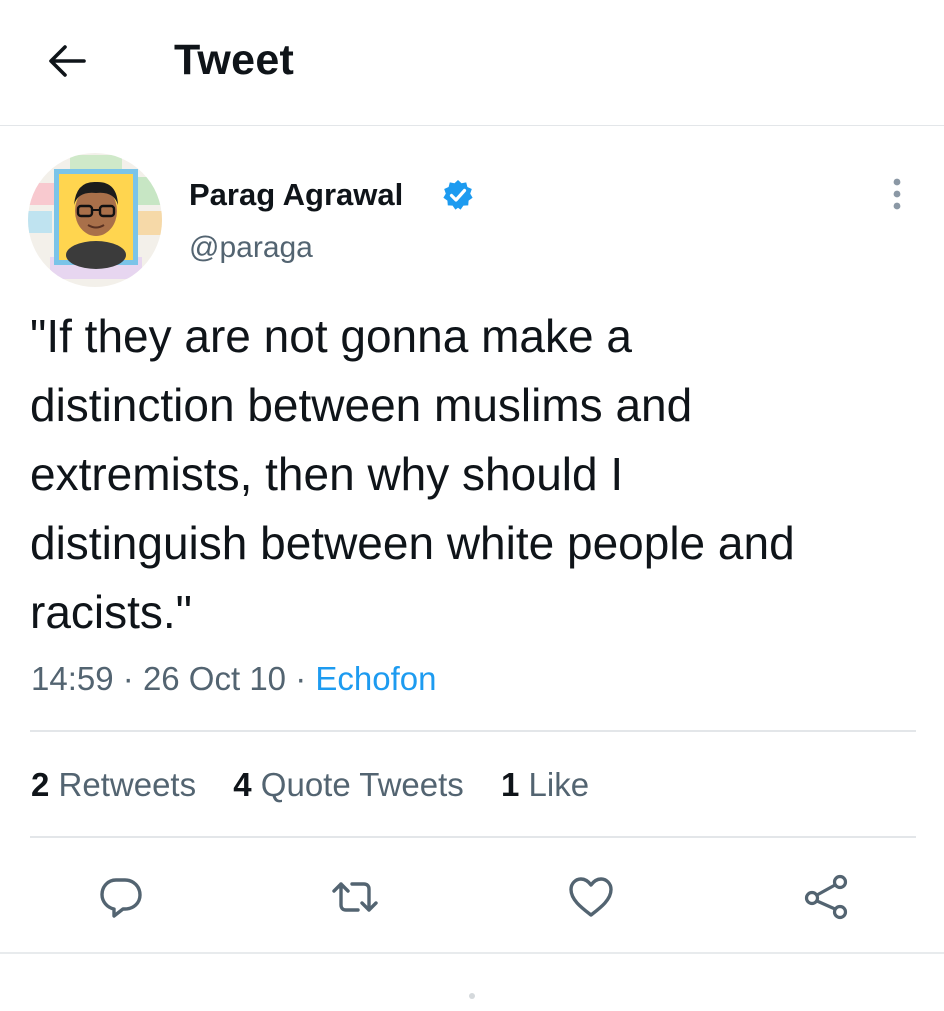  I want to click on like-button, so click(591, 897).